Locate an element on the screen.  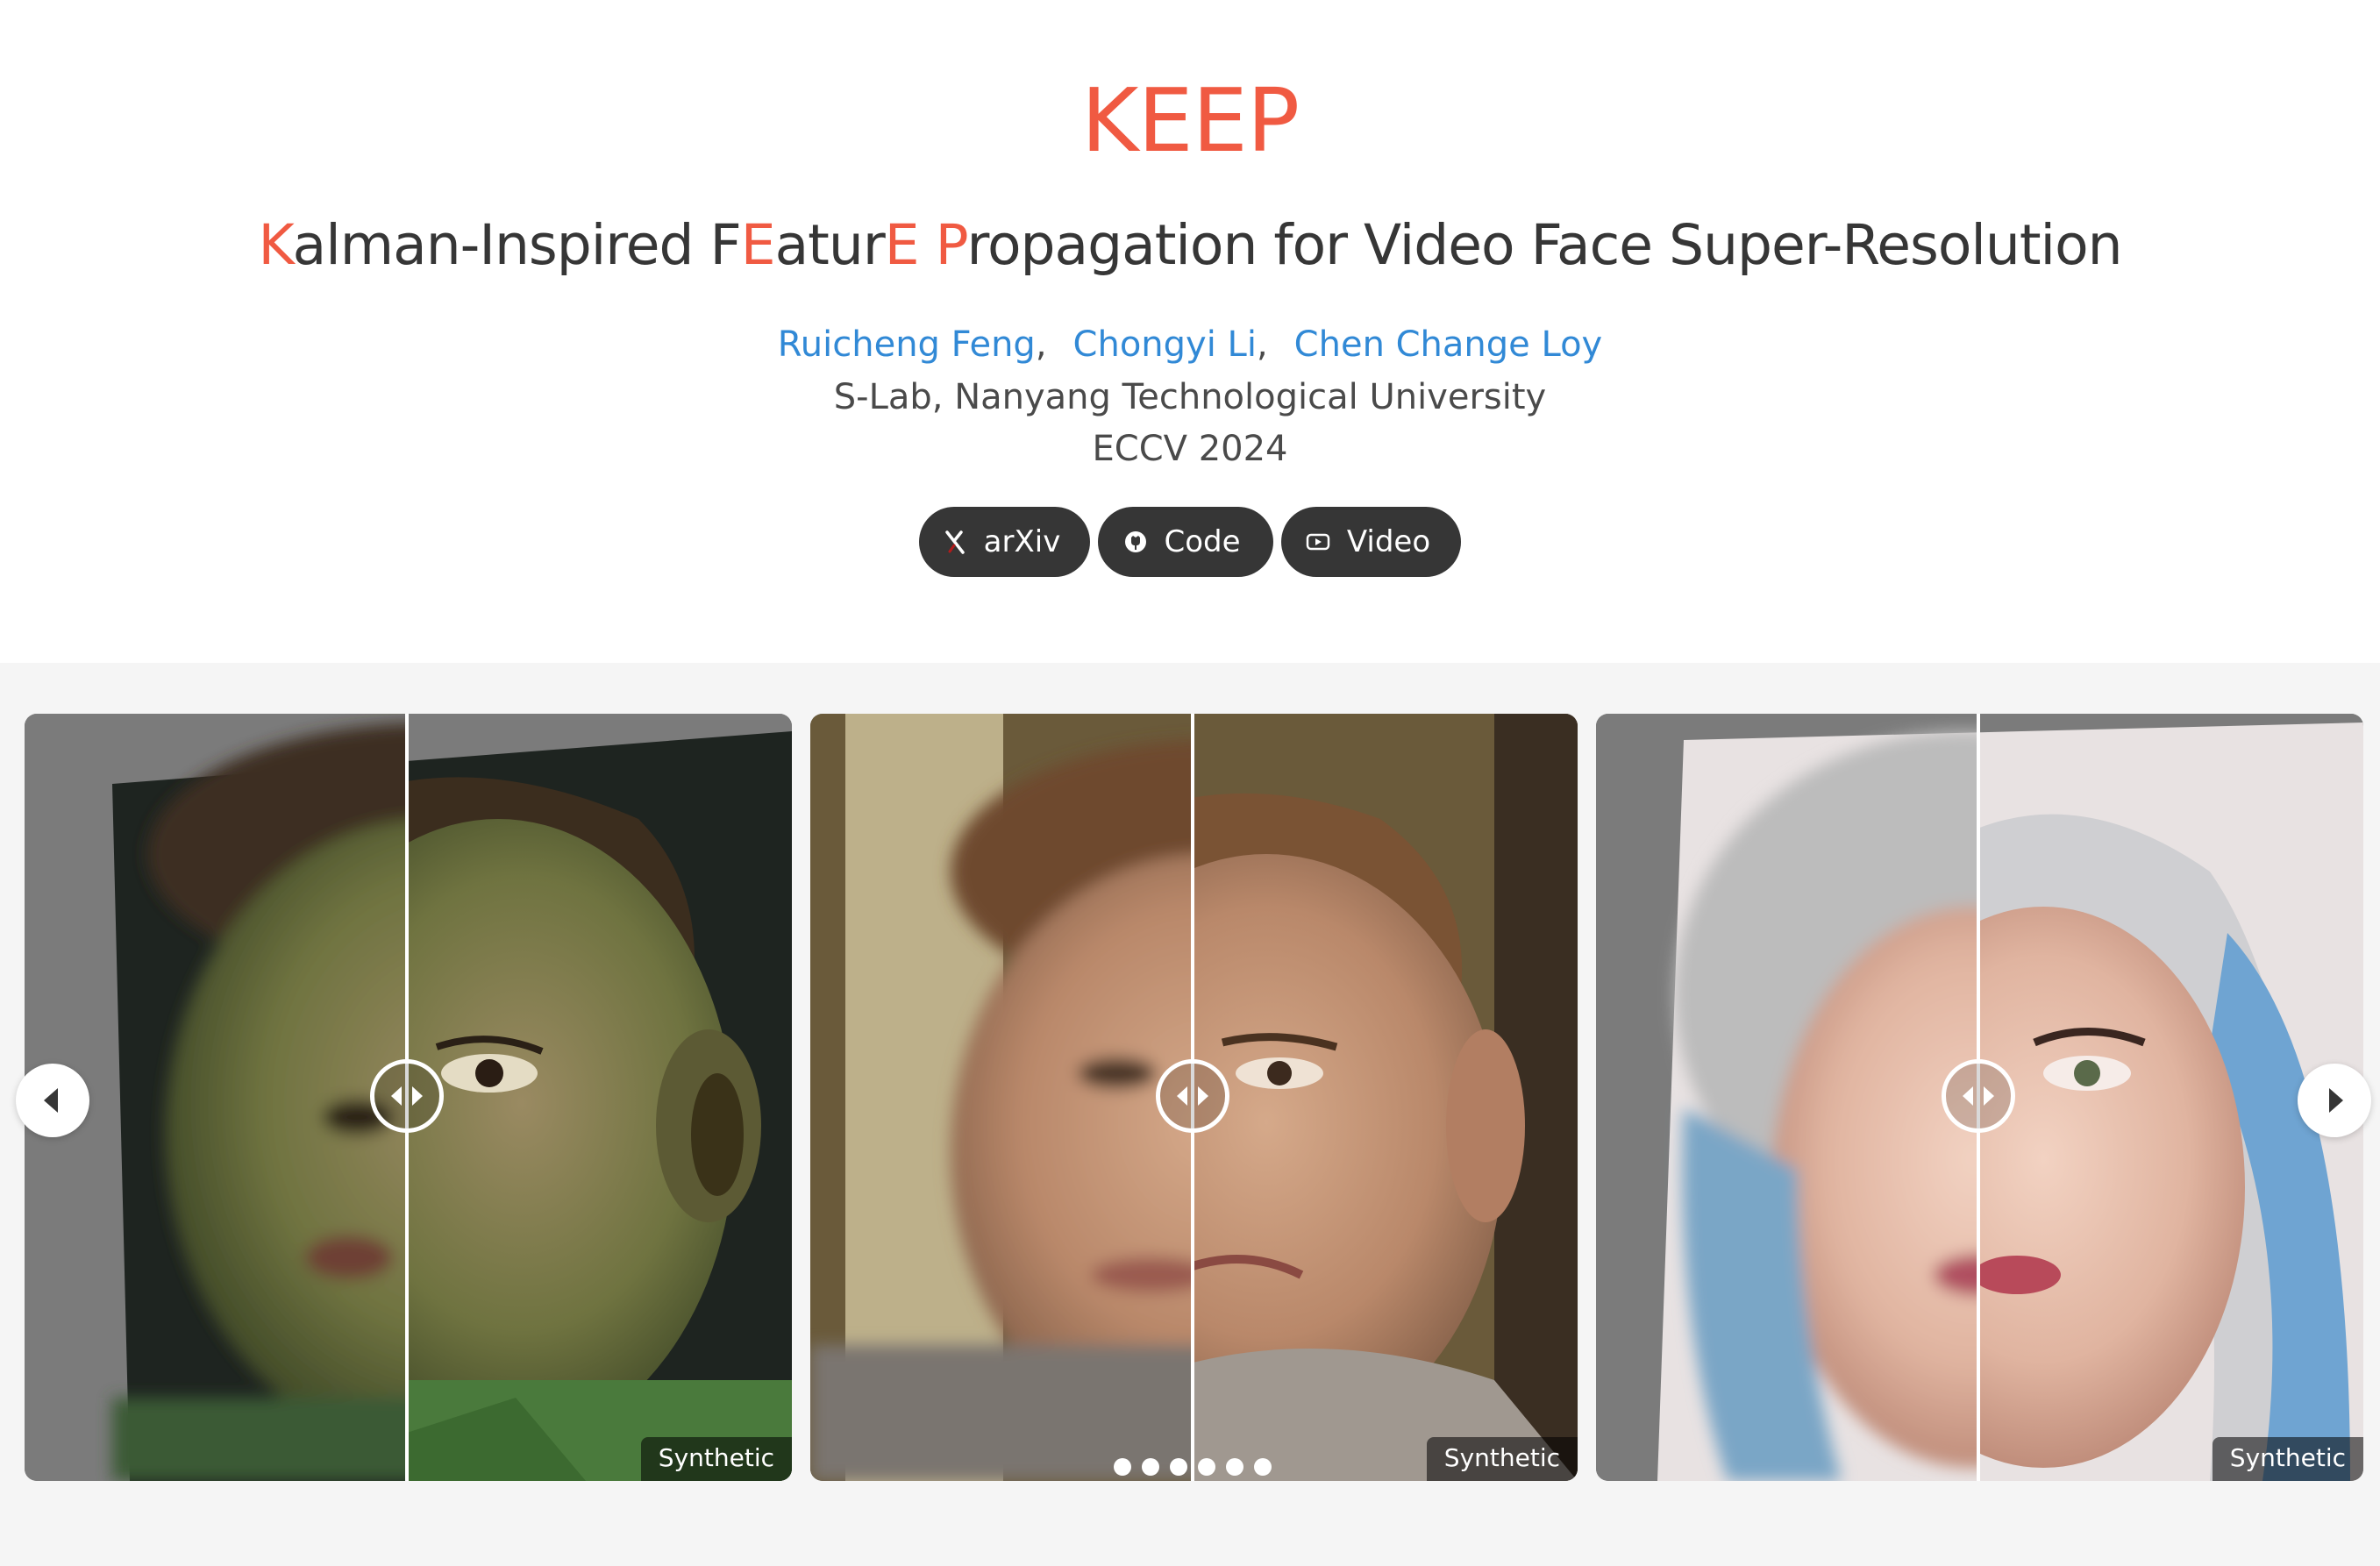
subtitle-part: atur is located at coordinates (830, 245).